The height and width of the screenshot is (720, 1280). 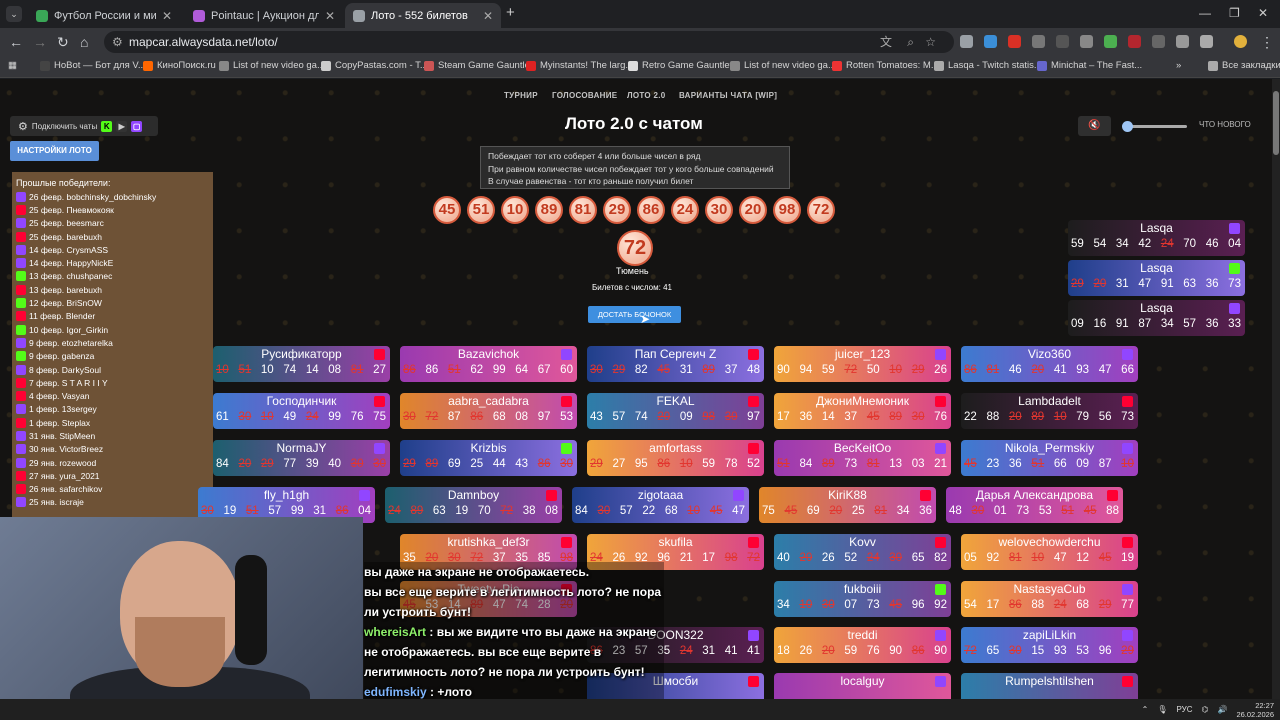 What do you see at coordinates (1205, 709) in the screenshot?
I see `network-icon: ⌬` at bounding box center [1205, 709].